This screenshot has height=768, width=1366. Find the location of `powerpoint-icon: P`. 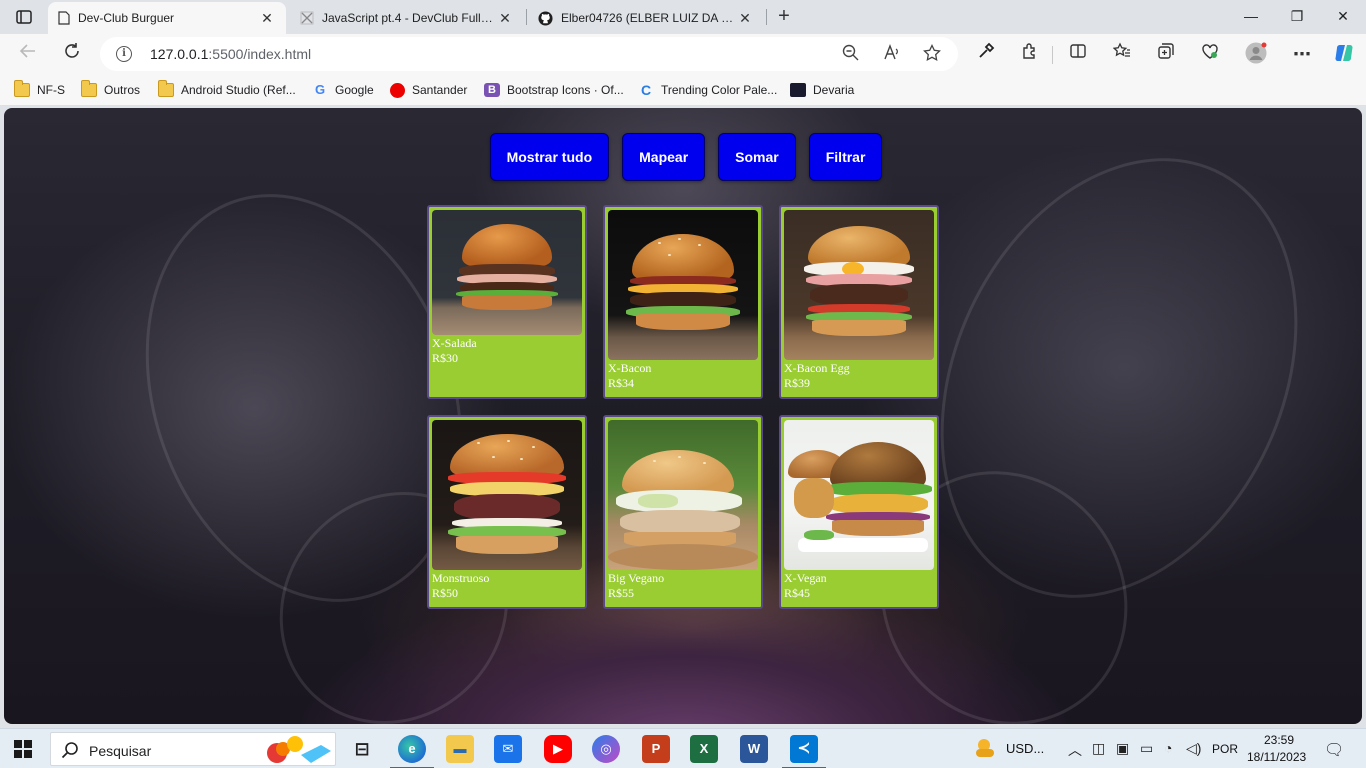

powerpoint-icon: P is located at coordinates (656, 749).